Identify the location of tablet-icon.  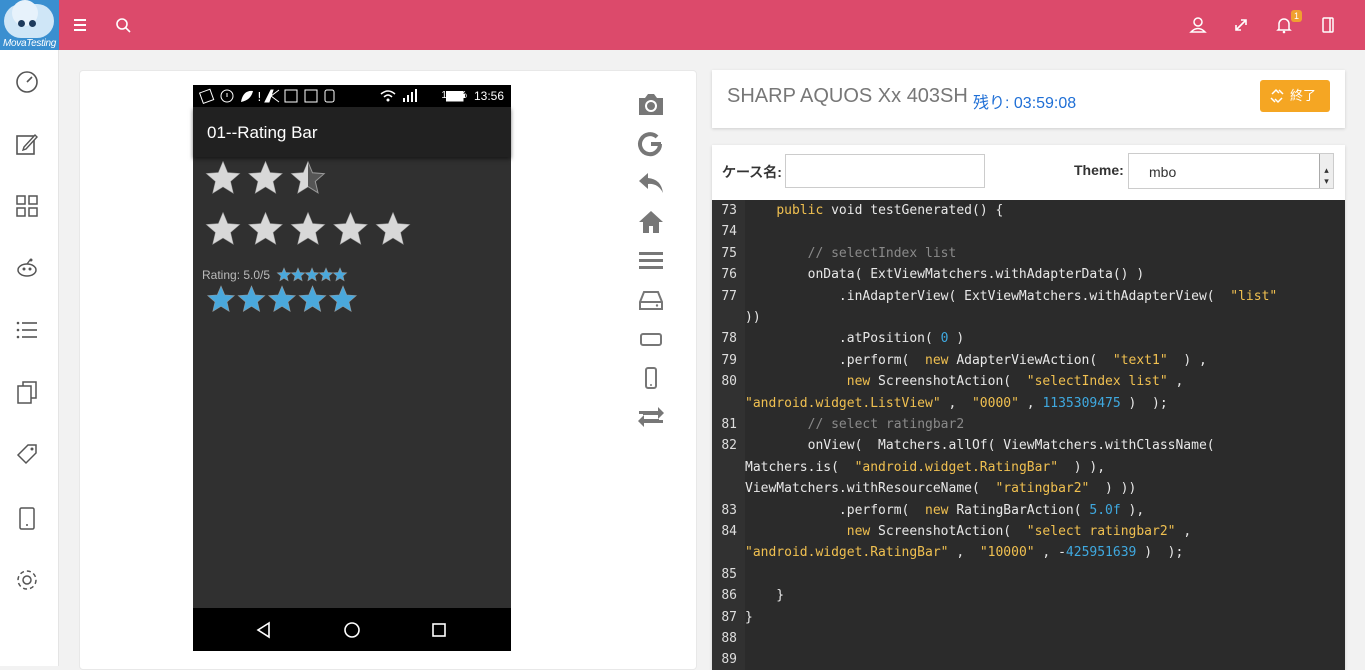
(27, 518).